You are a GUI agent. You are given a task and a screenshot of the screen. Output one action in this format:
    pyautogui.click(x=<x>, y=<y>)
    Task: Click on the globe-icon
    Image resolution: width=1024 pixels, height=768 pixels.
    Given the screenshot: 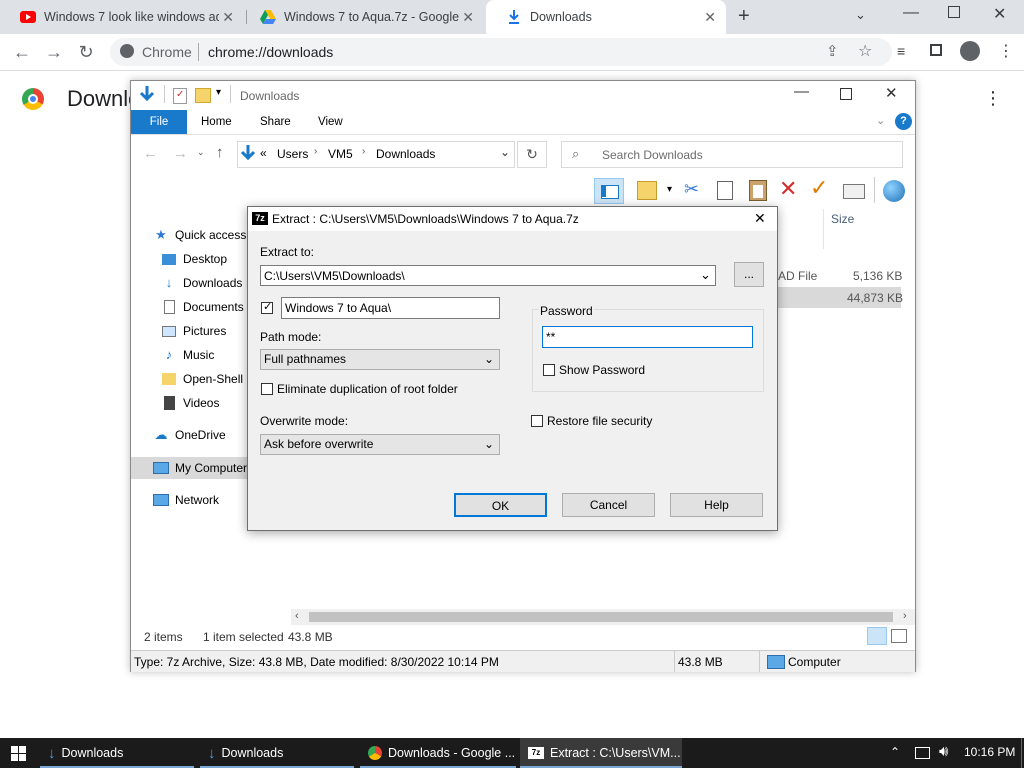 What is the action you would take?
    pyautogui.click(x=894, y=191)
    